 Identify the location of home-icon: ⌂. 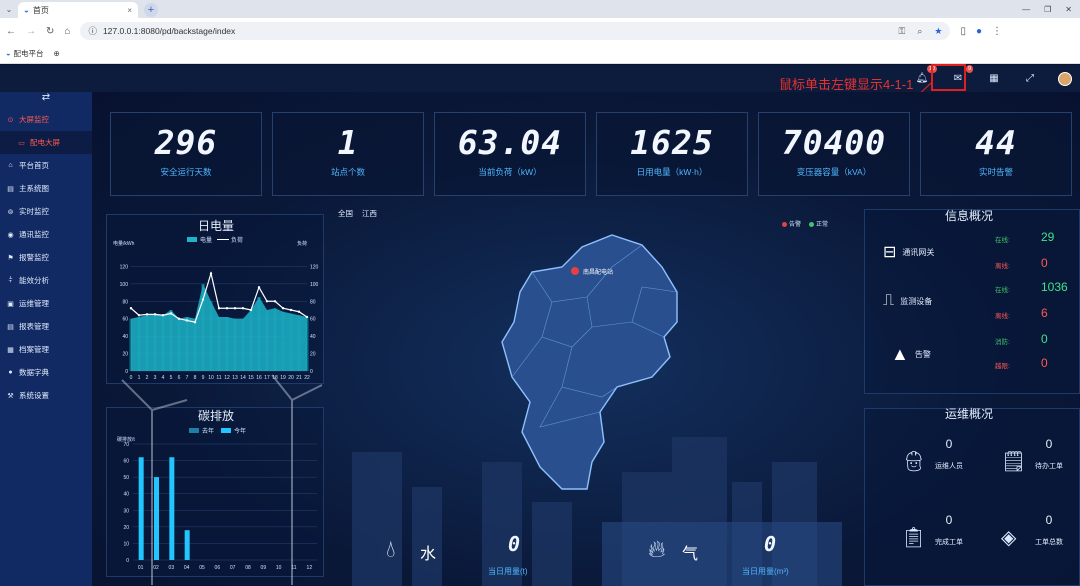
(67, 31).